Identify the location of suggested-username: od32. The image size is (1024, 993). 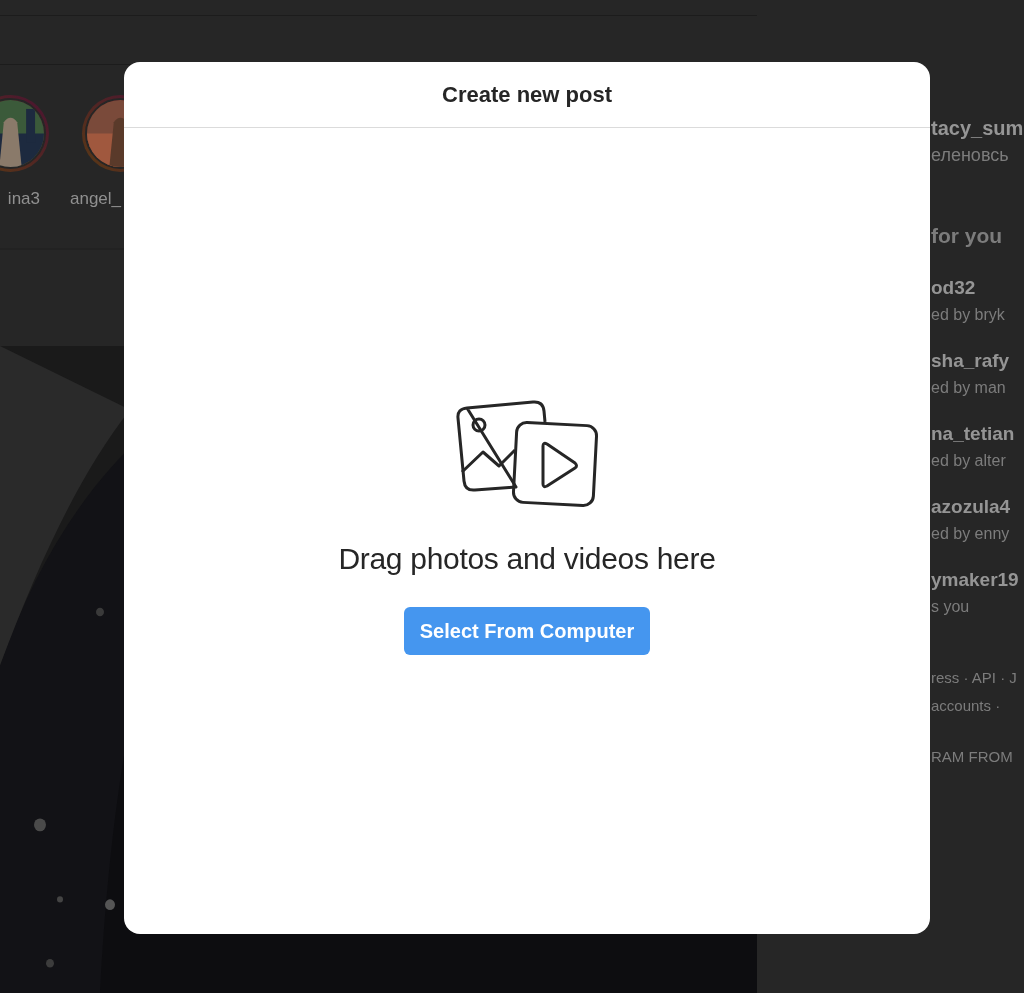
(977, 287).